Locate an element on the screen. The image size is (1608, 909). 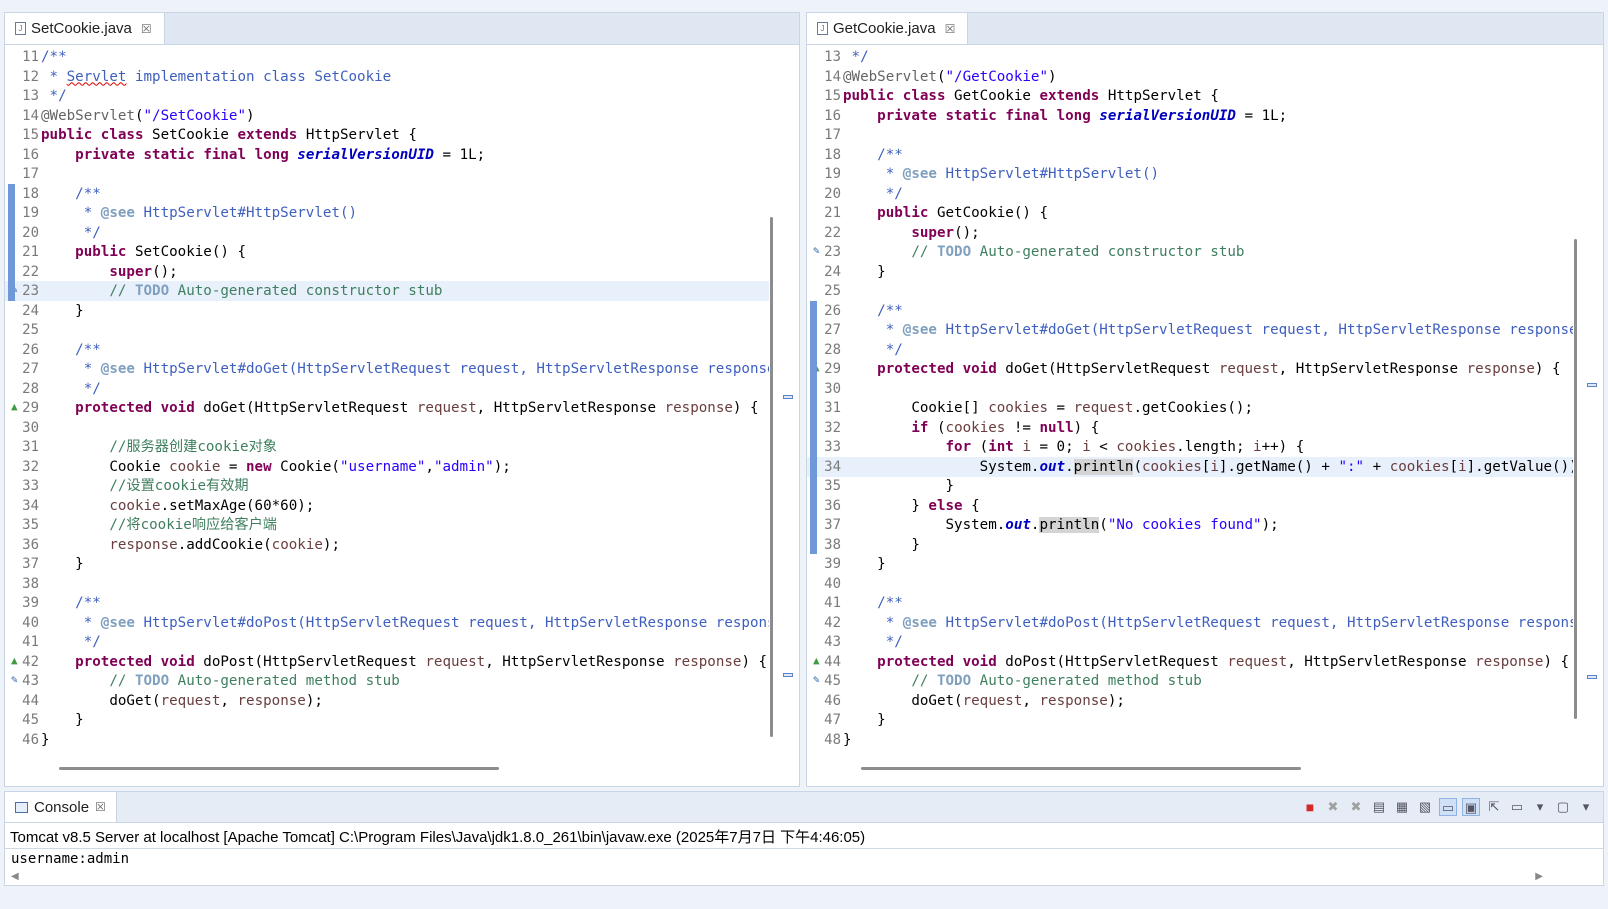
code-line-24: 24 } is located at coordinates (387, 311).